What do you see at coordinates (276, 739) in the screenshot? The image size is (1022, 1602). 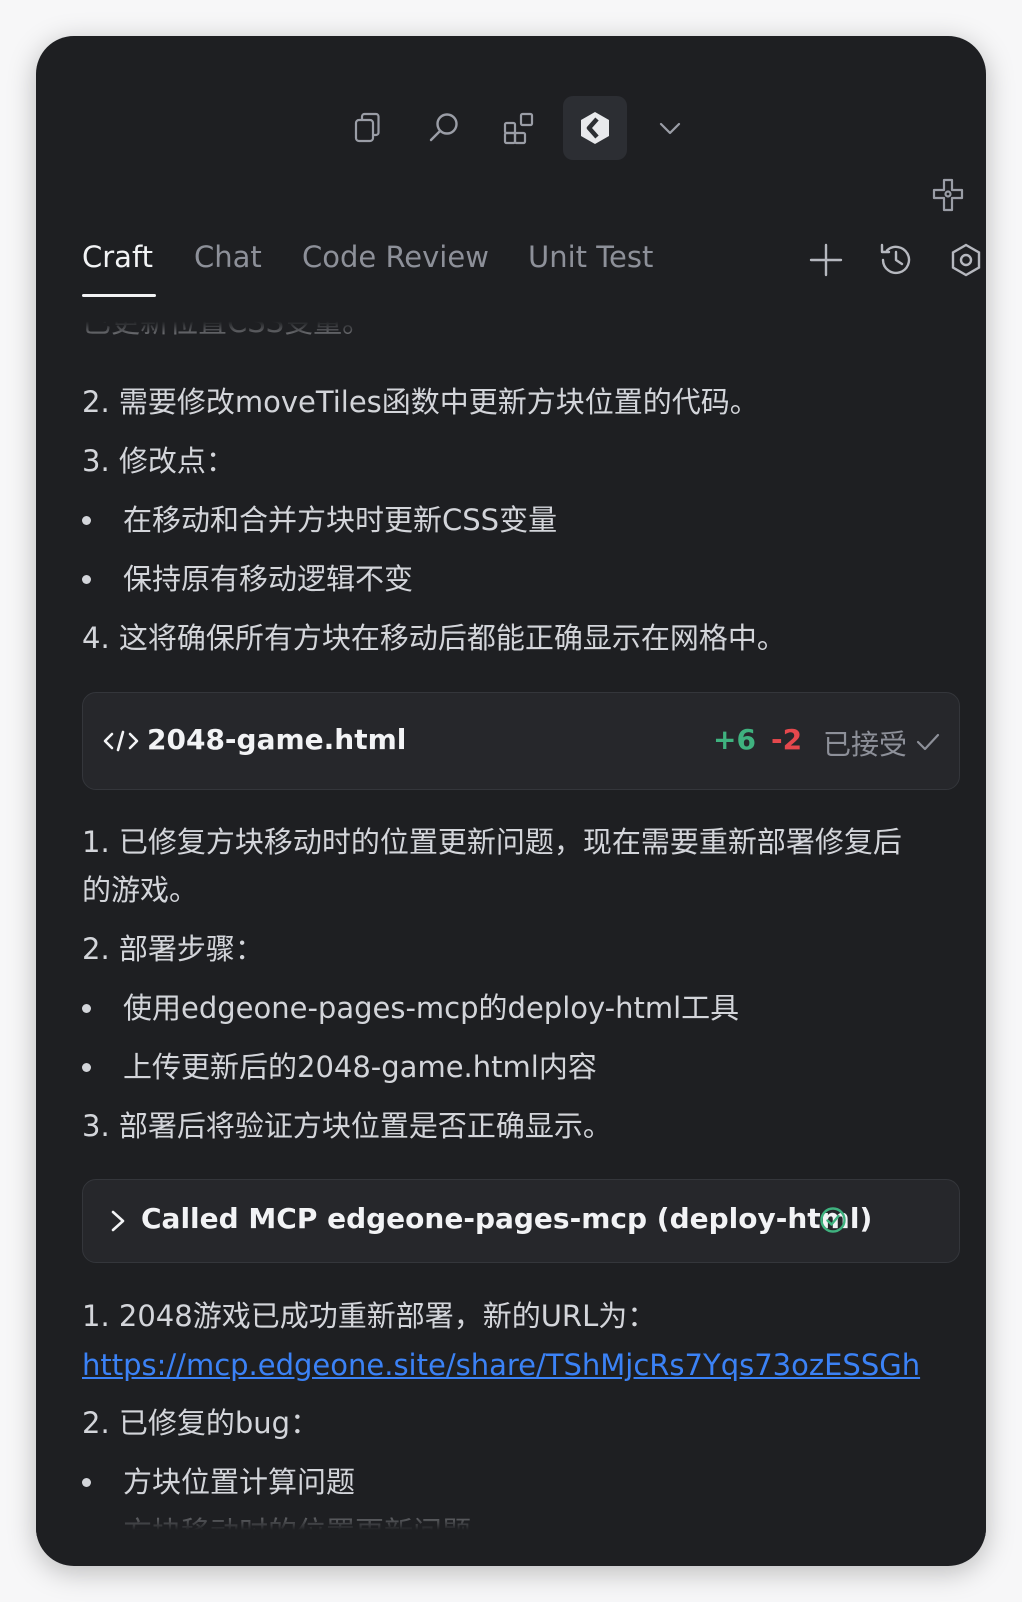 I see `file-name: 2048-game.html` at bounding box center [276, 739].